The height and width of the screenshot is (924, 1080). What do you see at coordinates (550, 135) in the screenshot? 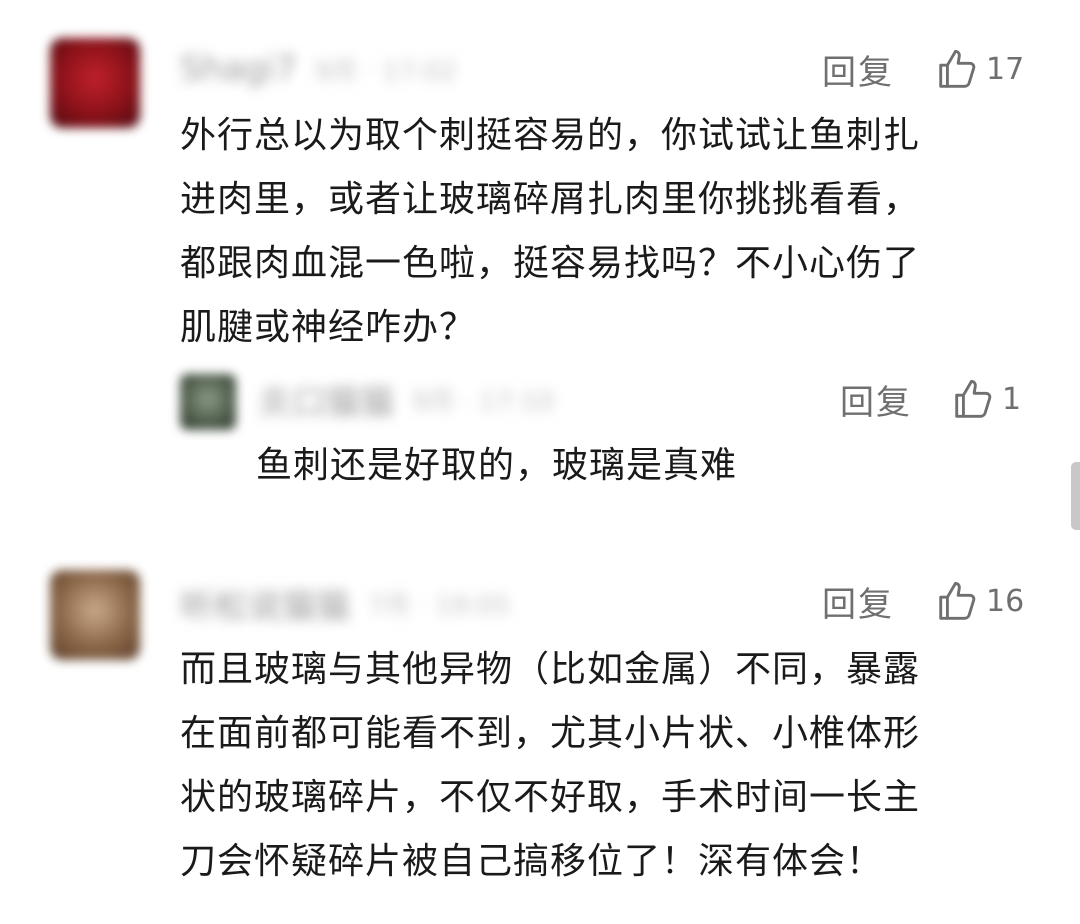
I see `comment-text-line: 外行总以为取个刺挺容易的，你试试让鱼刺扎` at bounding box center [550, 135].